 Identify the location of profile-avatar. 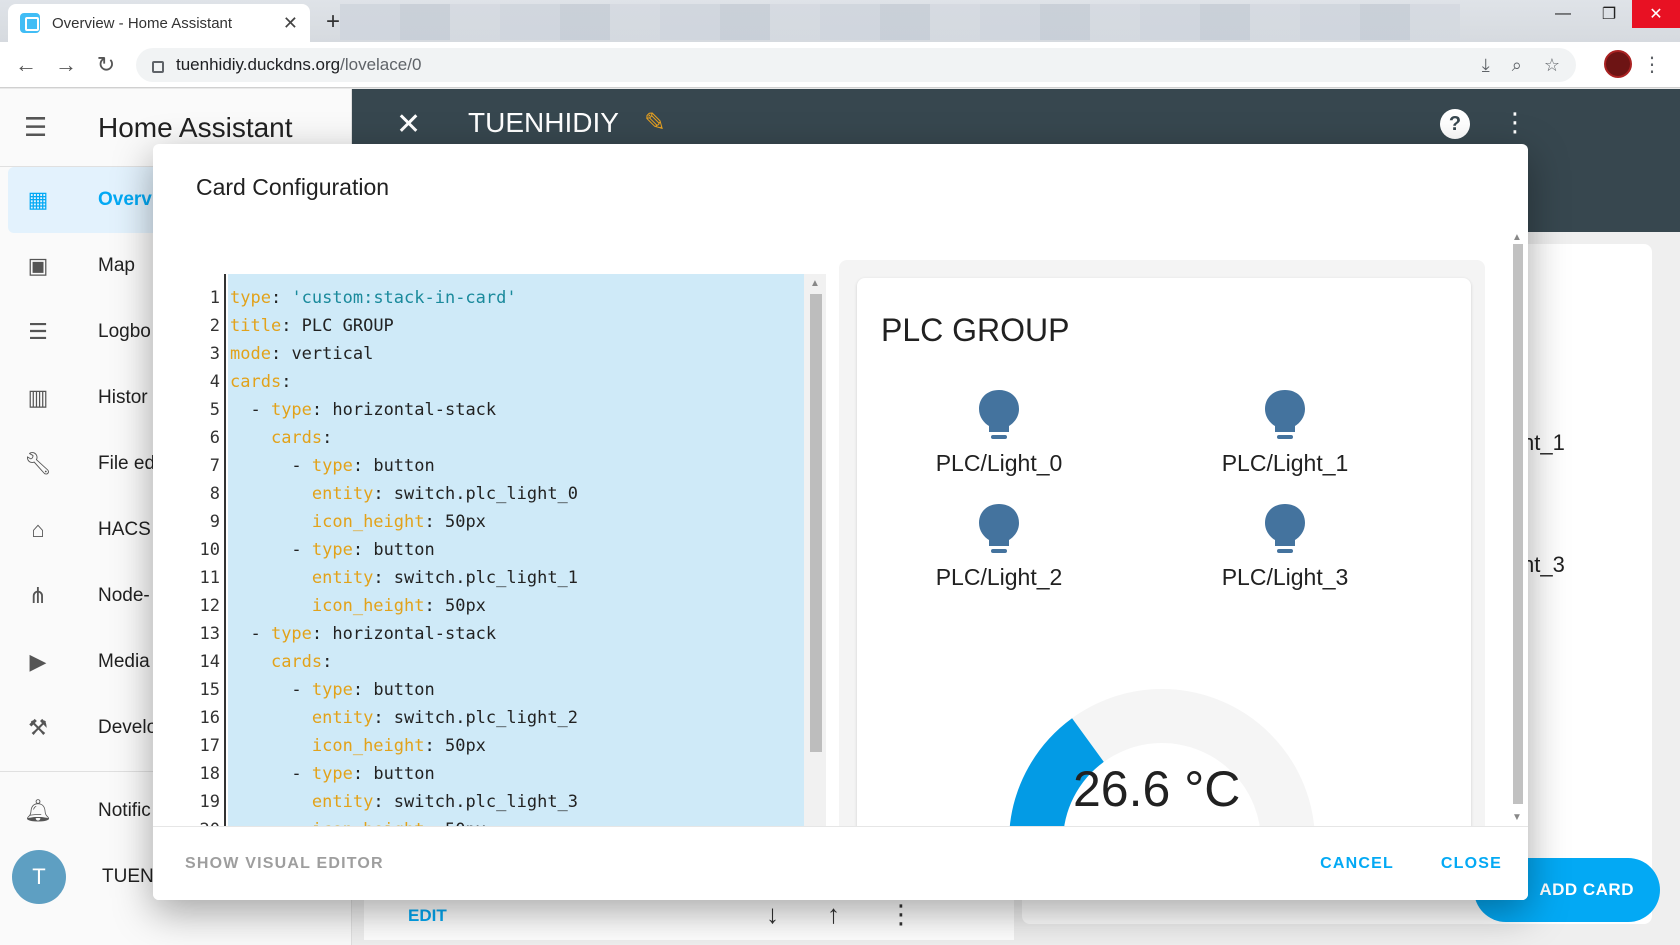
(1618, 64).